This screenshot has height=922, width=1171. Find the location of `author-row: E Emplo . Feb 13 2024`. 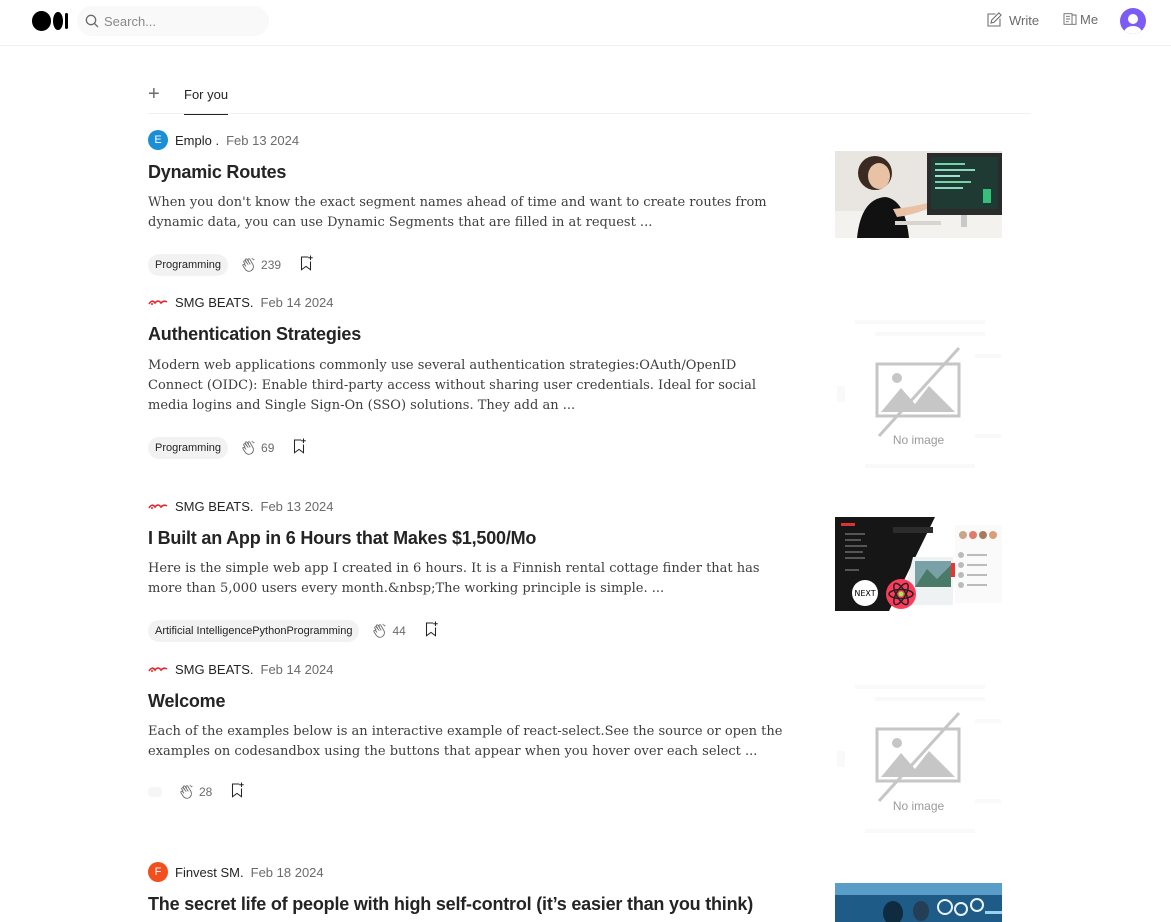

author-row: E Emplo . Feb 13 2024 is located at coordinates (223, 140).